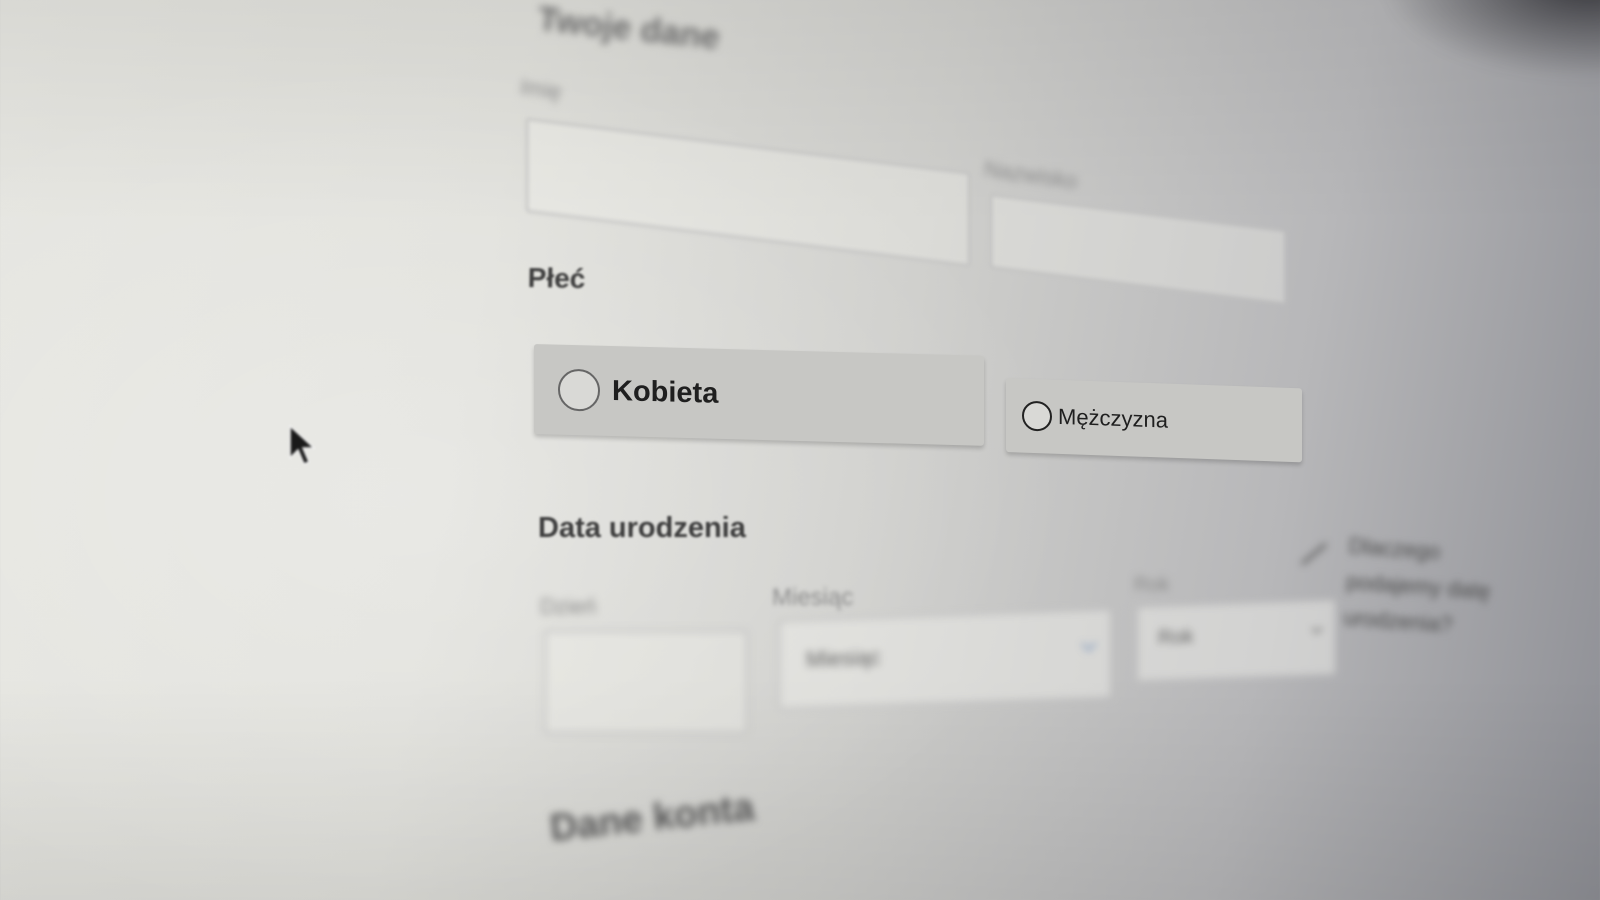 Image resolution: width=1600 pixels, height=900 pixels. Describe the element at coordinates (568, 606) in the screenshot. I see `day-label: Dzień` at that location.